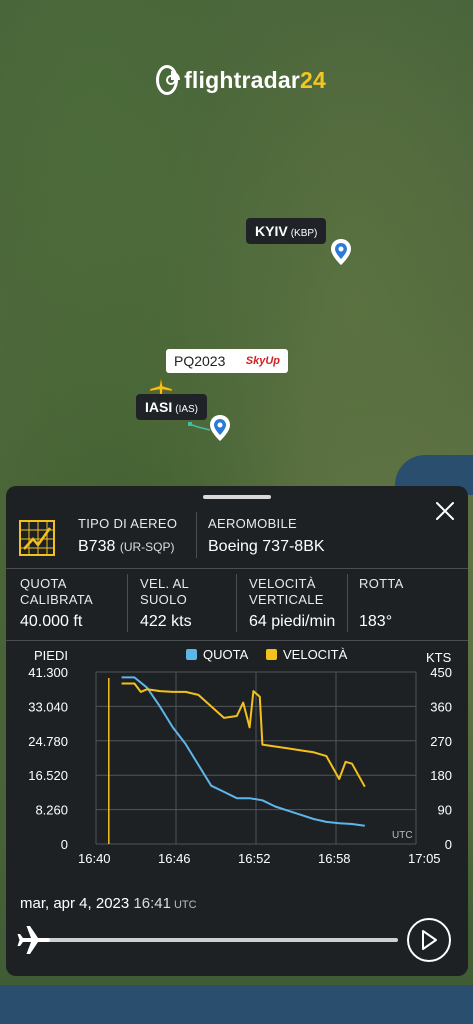 The image size is (473, 1024). What do you see at coordinates (313, 79) in the screenshot?
I see `logo-number: 24` at bounding box center [313, 79].